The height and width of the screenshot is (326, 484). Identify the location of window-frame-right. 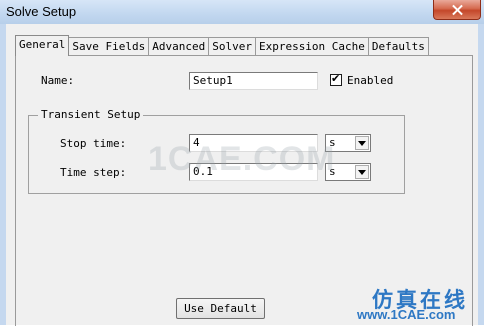
(481, 174).